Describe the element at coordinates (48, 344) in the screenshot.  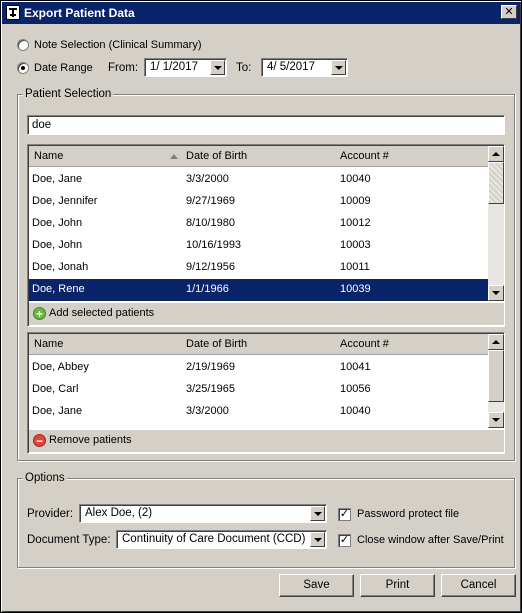
I see `selected-column-name: Name` at that location.